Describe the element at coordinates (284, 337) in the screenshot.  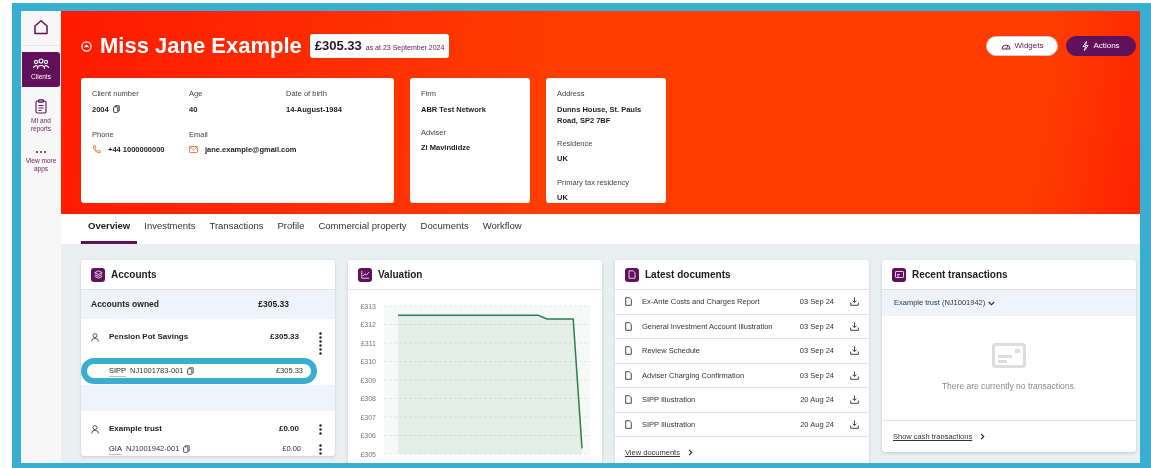
I see `holder-total: £305.33` at that location.